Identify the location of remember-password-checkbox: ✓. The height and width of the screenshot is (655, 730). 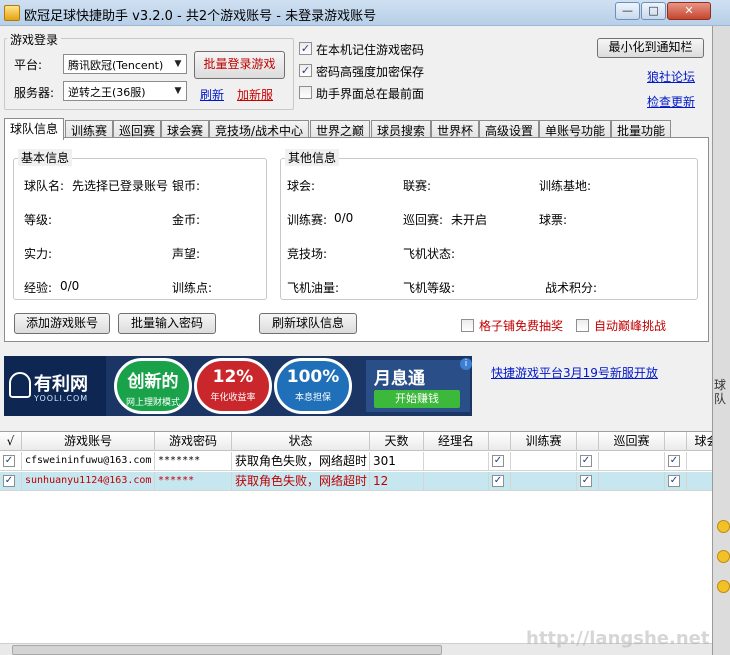
(305, 48).